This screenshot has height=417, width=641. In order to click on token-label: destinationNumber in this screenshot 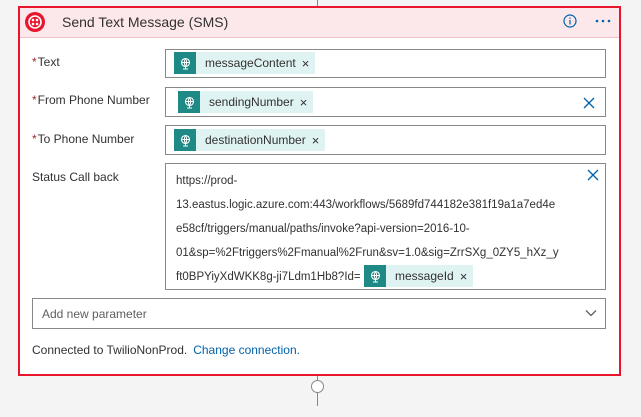, I will do `click(255, 140)`.